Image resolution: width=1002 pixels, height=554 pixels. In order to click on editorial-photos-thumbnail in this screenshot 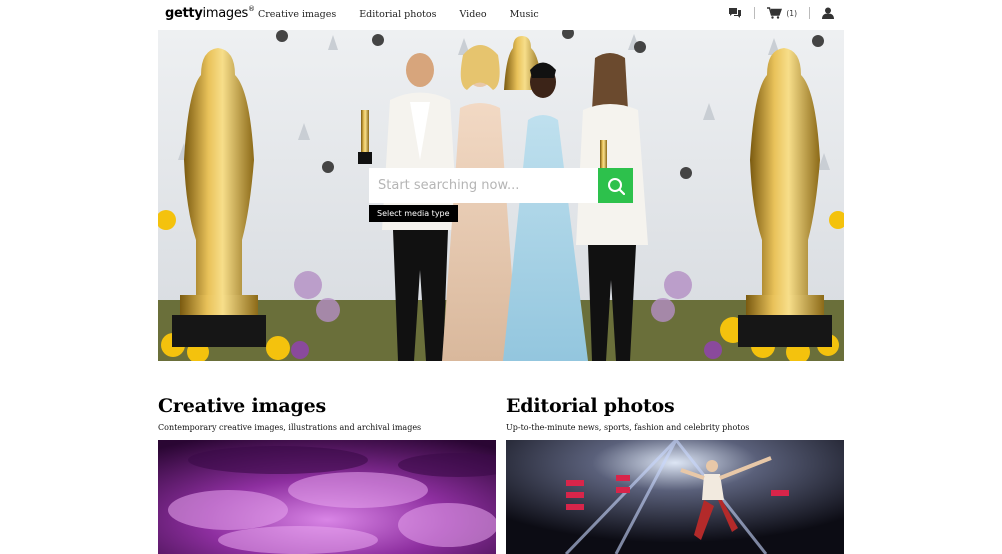, I will do `click(675, 497)`.